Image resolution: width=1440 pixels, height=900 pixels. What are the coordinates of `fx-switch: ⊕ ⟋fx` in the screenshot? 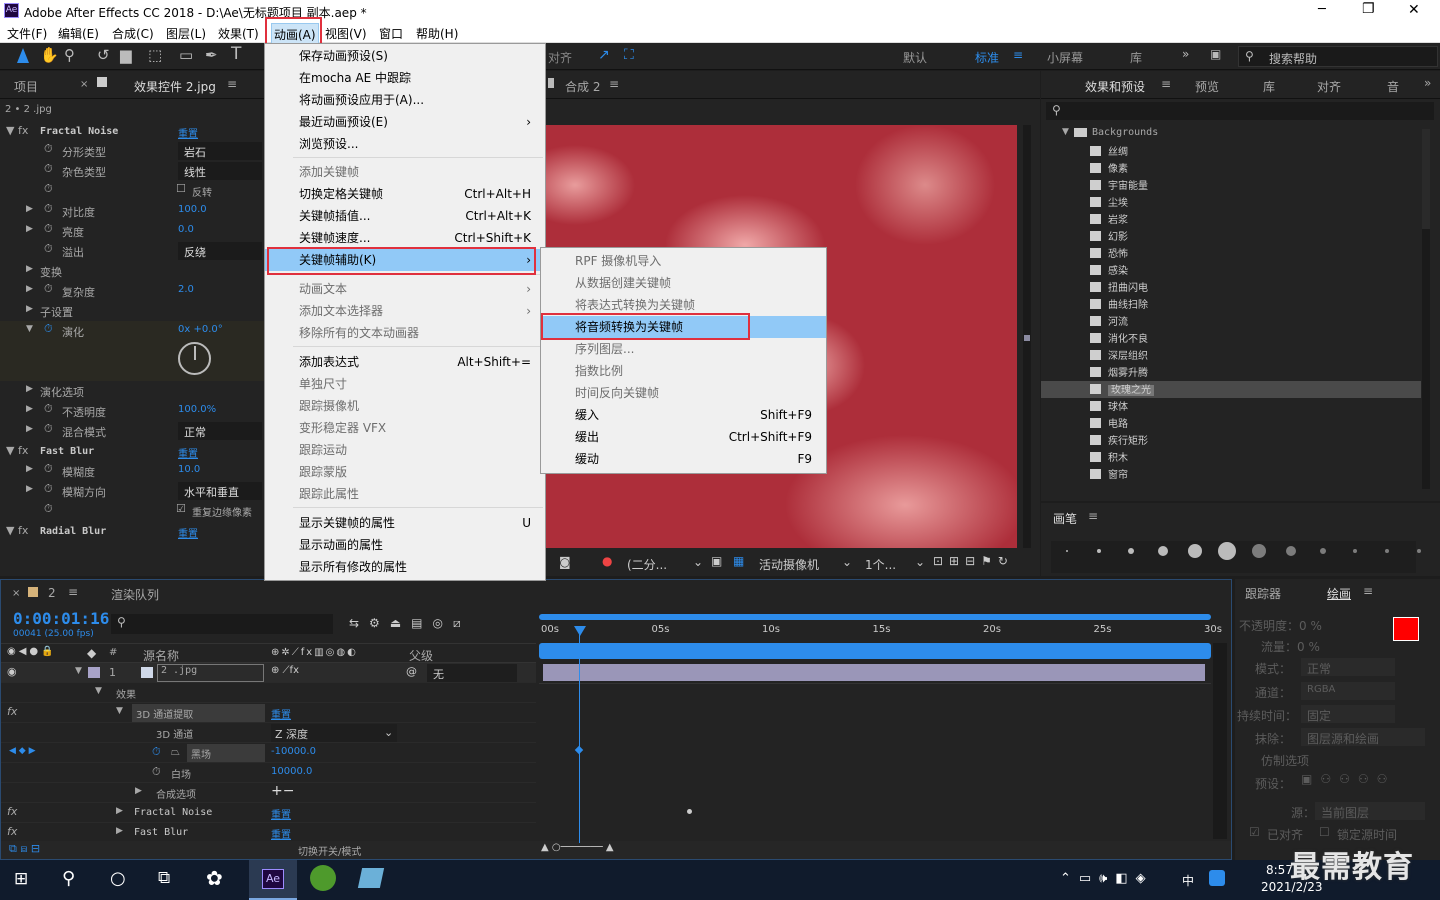 It's located at (285, 670).